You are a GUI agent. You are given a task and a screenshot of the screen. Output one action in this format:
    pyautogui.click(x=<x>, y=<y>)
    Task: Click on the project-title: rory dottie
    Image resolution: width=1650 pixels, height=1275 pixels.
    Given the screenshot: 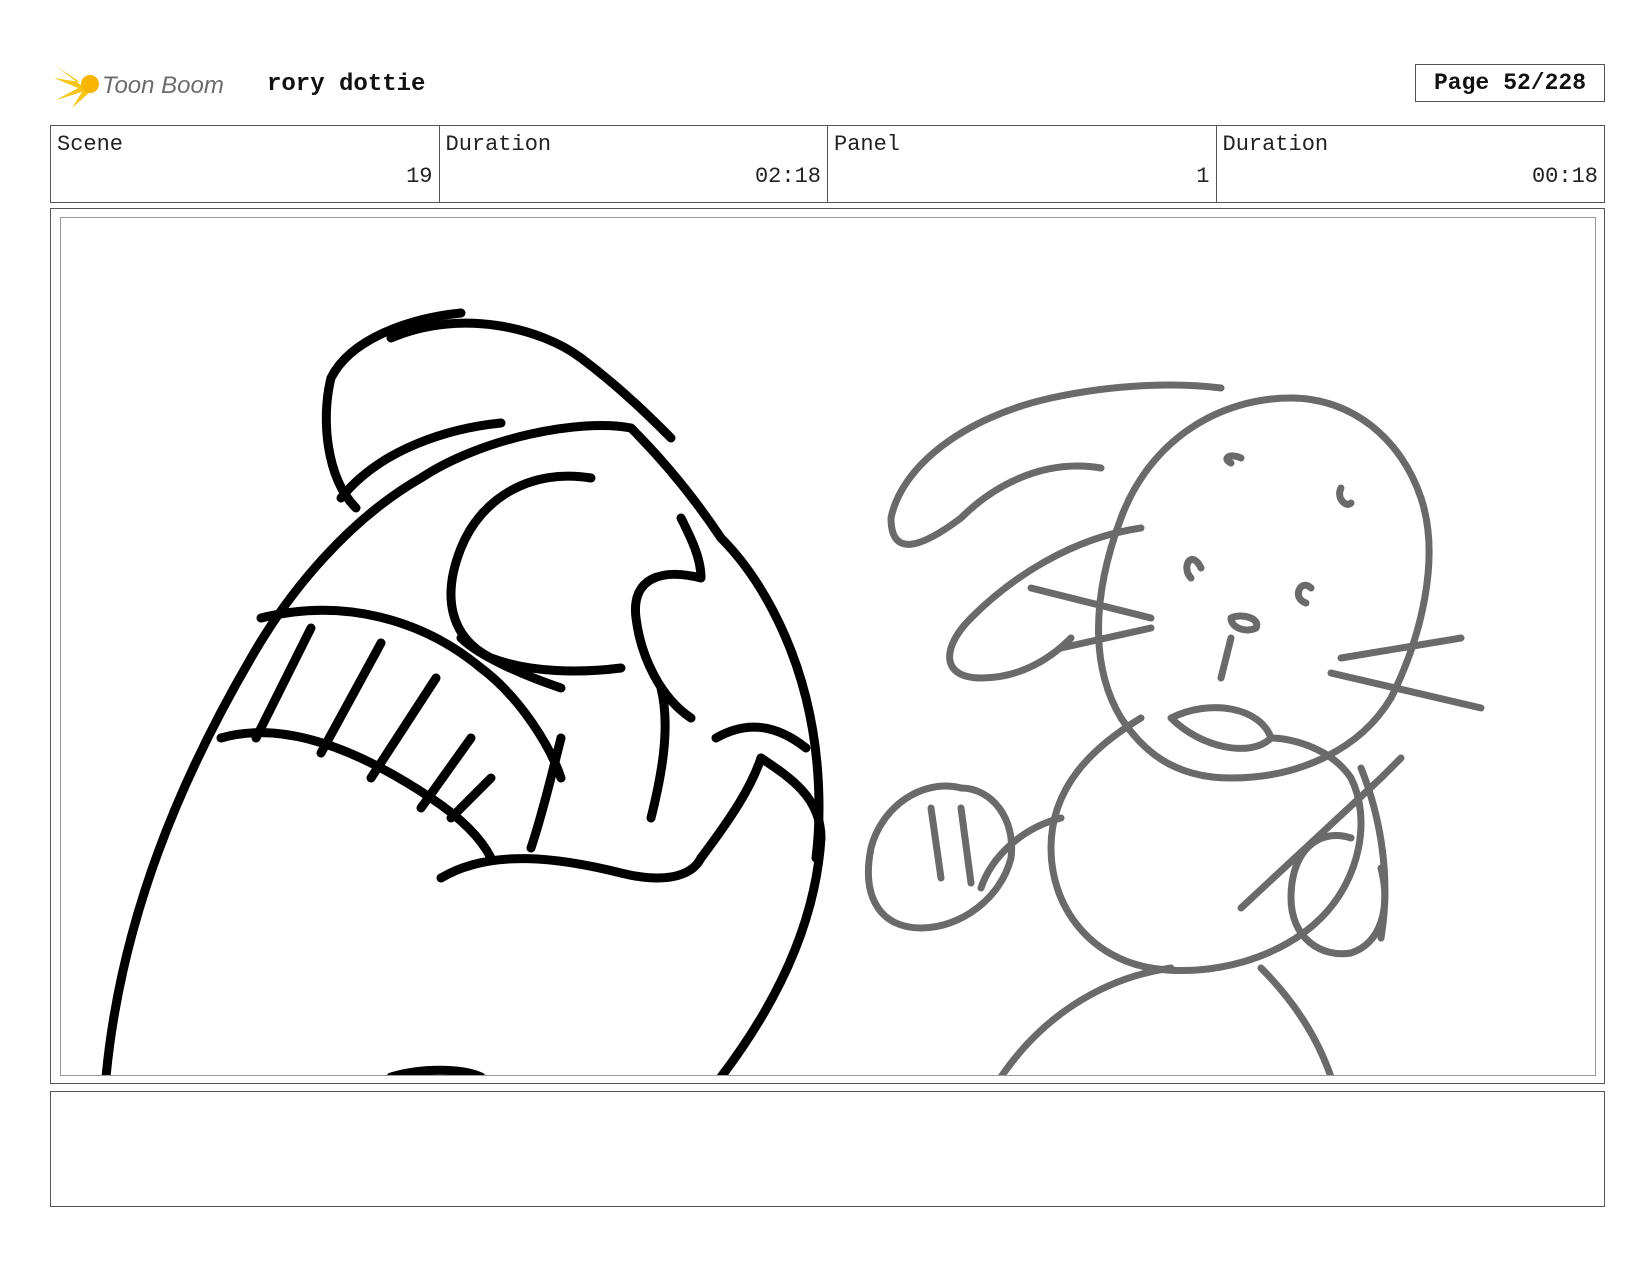 What is the action you would take?
    pyautogui.click(x=346, y=84)
    